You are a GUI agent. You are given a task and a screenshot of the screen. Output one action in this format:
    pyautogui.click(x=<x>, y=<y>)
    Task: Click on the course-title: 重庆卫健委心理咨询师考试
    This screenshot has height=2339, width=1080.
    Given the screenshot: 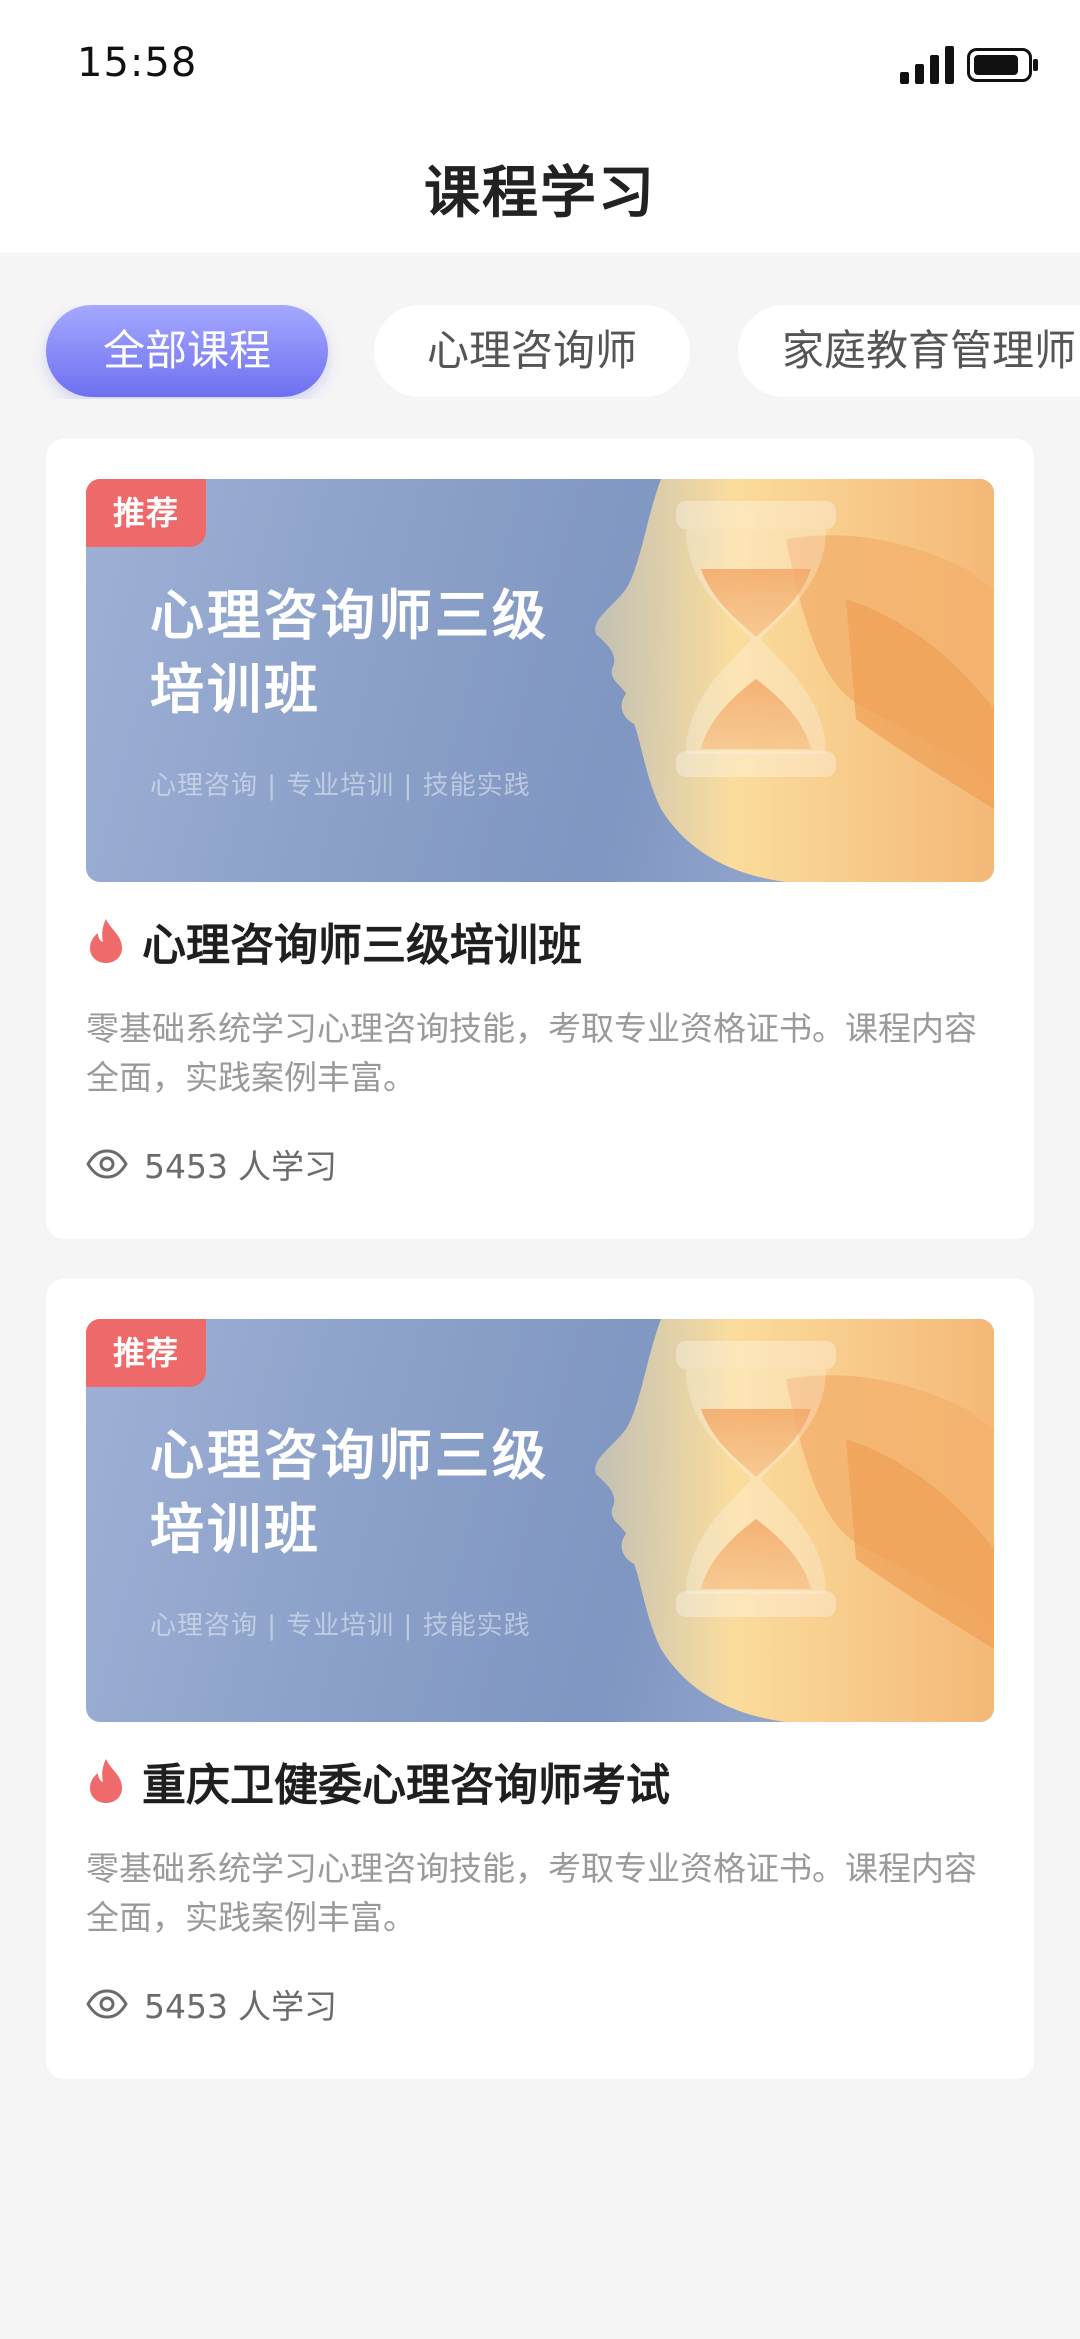 What is the action you would take?
    pyautogui.click(x=406, y=1781)
    